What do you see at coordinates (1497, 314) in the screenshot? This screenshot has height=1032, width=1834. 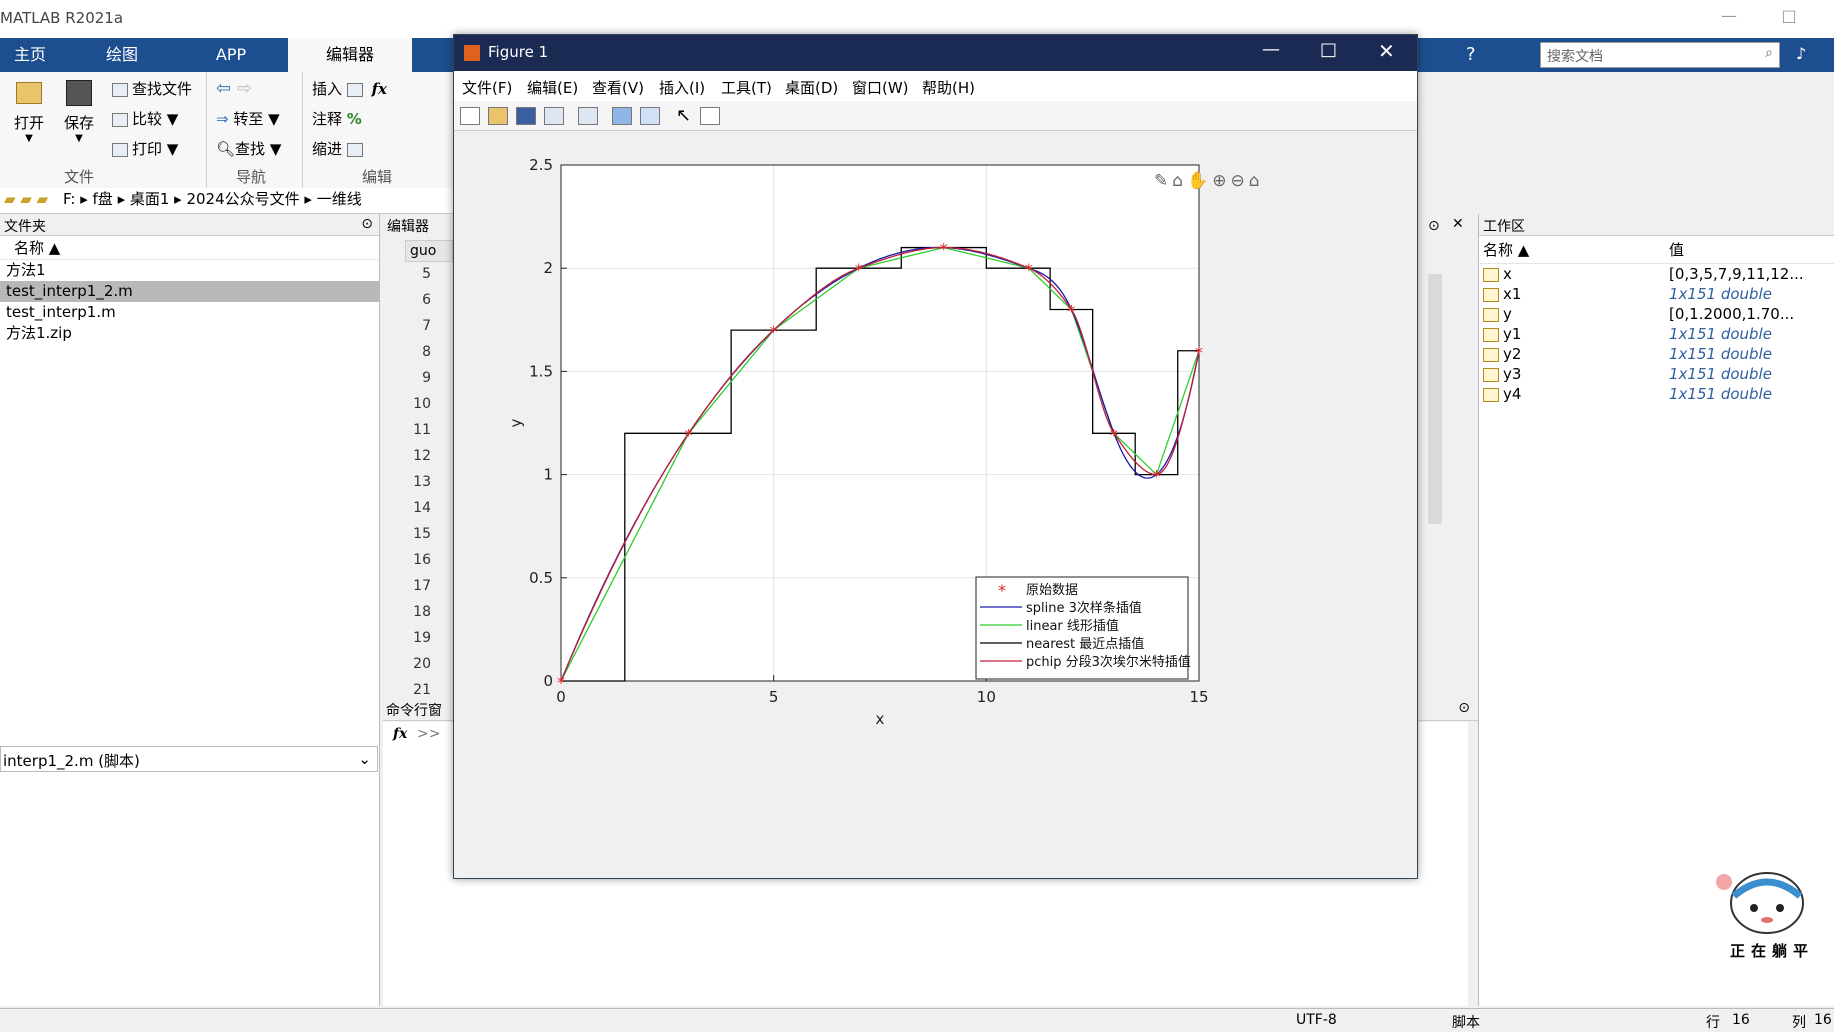 I see `ws-var-name: y` at bounding box center [1497, 314].